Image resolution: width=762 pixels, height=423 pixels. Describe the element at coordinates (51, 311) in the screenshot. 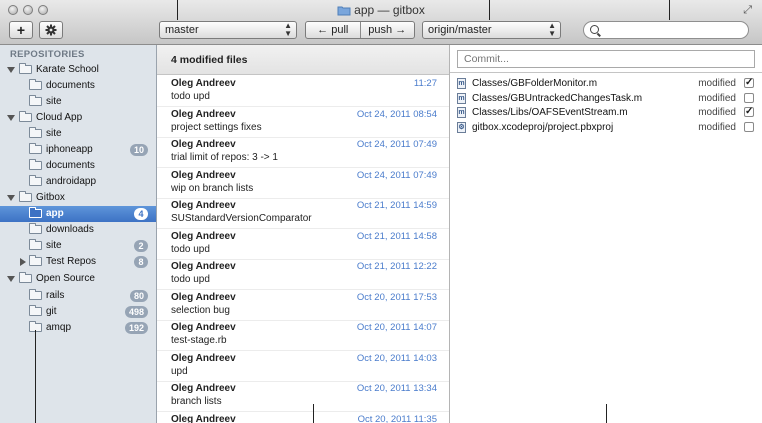

I see `sidebar-item-label: git` at that location.